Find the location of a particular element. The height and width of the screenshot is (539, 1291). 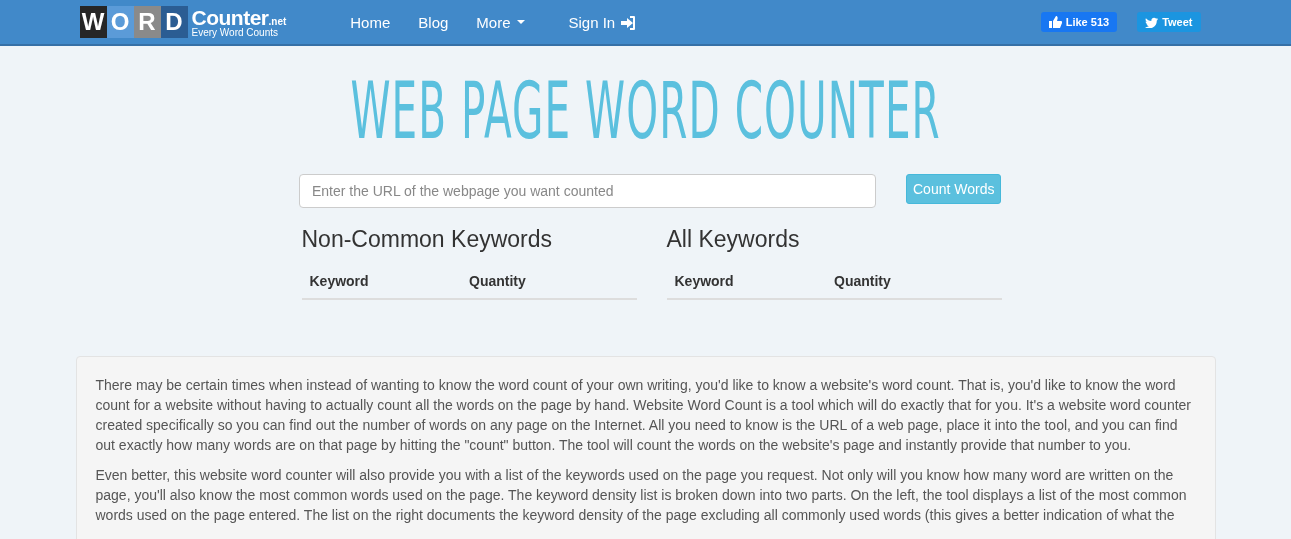

logo-tagline: Every Word Counts is located at coordinates (235, 32).